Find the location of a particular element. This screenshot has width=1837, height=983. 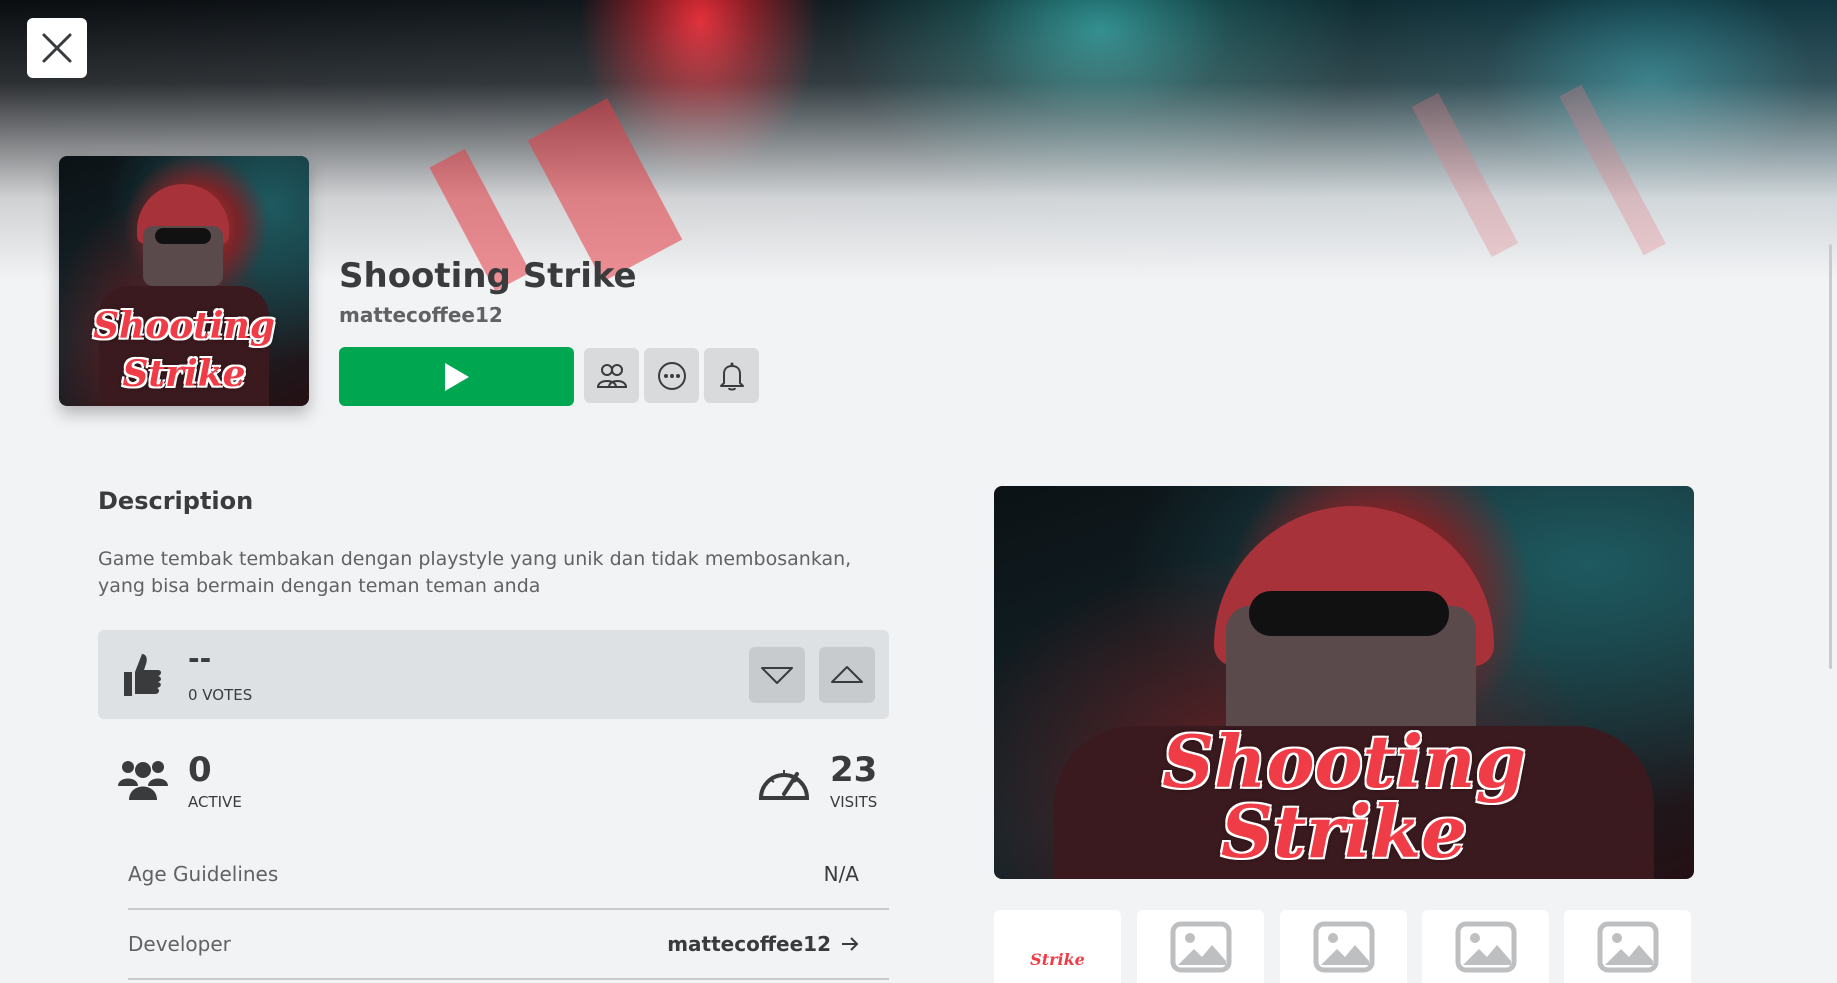

vote-count-label: 0 VOTES is located at coordinates (220, 695).